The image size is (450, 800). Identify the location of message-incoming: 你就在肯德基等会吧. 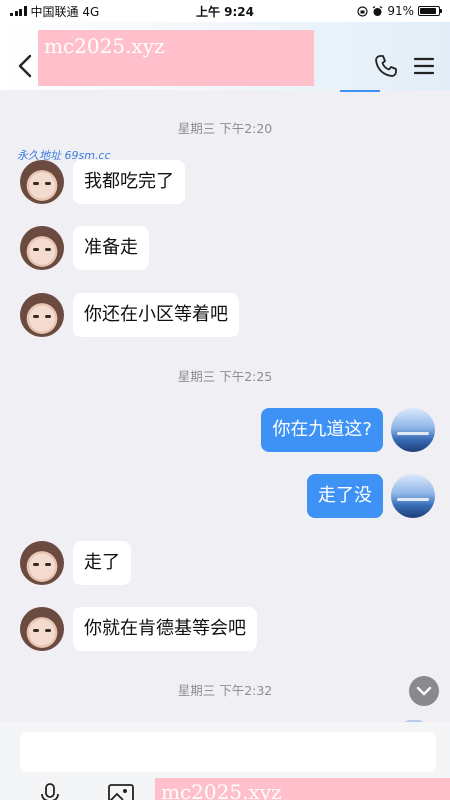
(225, 630).